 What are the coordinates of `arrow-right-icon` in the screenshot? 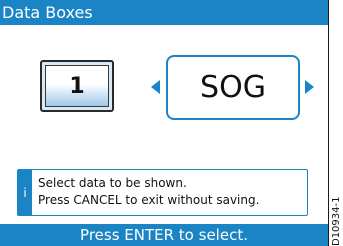 It's located at (309, 87).